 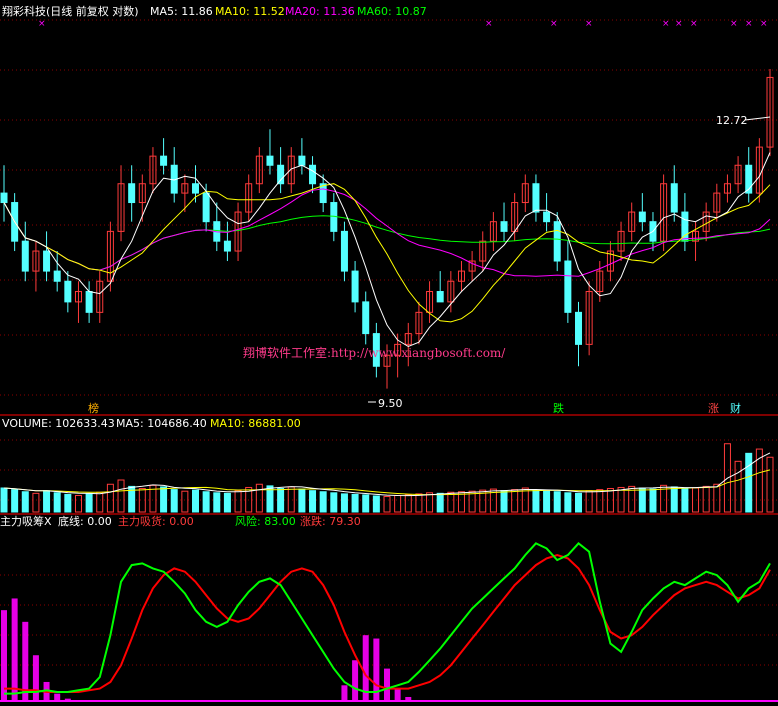 I want to click on marker-zhang: 涨, so click(x=713, y=408).